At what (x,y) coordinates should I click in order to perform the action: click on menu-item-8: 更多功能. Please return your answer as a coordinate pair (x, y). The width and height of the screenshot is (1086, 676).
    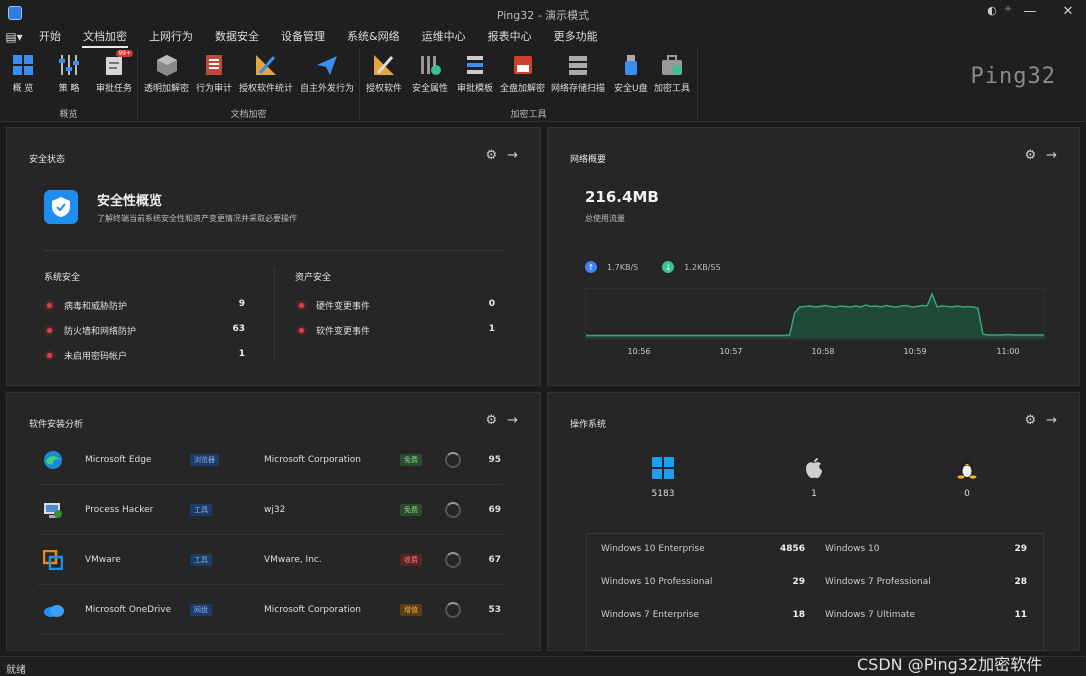
    Looking at the image, I should click on (576, 37).